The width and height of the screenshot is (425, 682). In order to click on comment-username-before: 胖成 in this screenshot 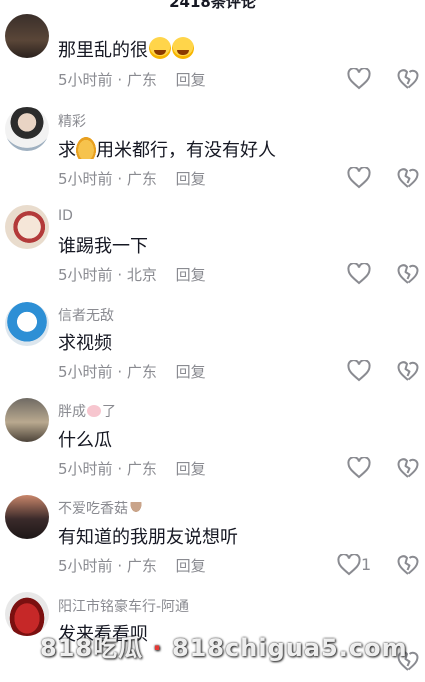, I will do `click(72, 412)`.